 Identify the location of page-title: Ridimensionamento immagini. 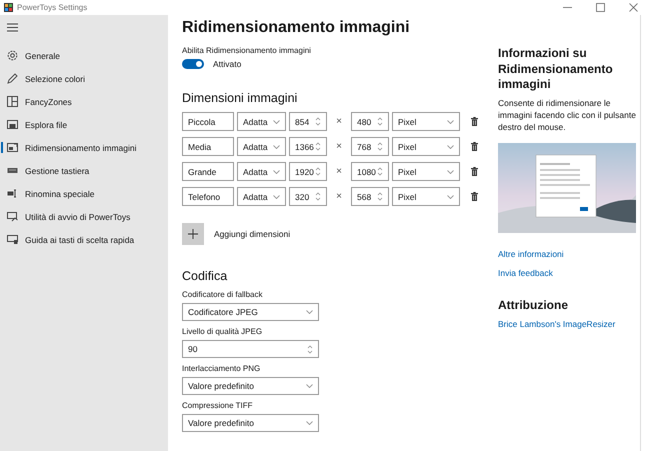
(296, 28).